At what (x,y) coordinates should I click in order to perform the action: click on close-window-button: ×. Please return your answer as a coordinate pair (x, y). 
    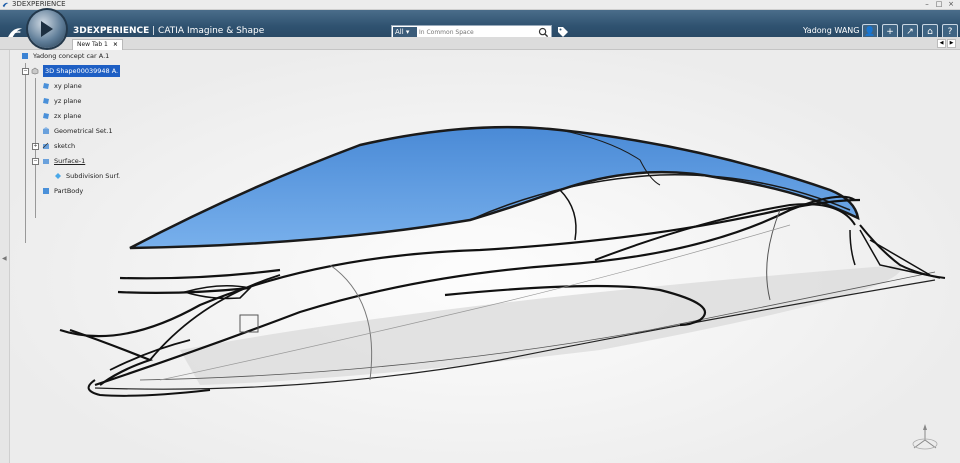
    Looking at the image, I should click on (951, 4).